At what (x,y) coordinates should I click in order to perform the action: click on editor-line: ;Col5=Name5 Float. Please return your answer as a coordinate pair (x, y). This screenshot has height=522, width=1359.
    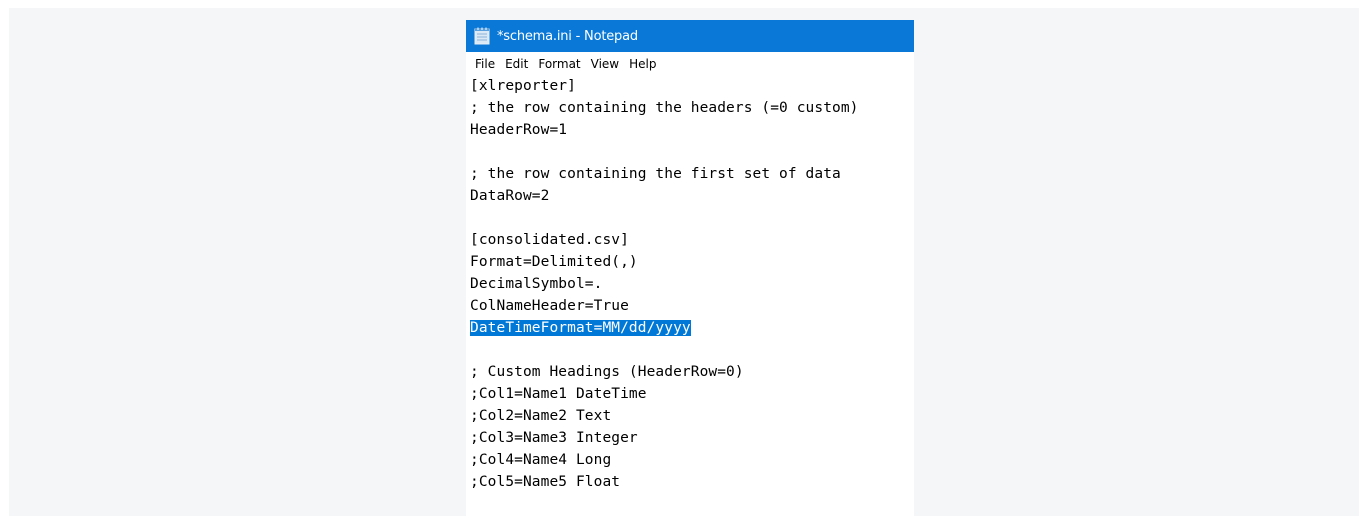
    Looking at the image, I should click on (545, 482).